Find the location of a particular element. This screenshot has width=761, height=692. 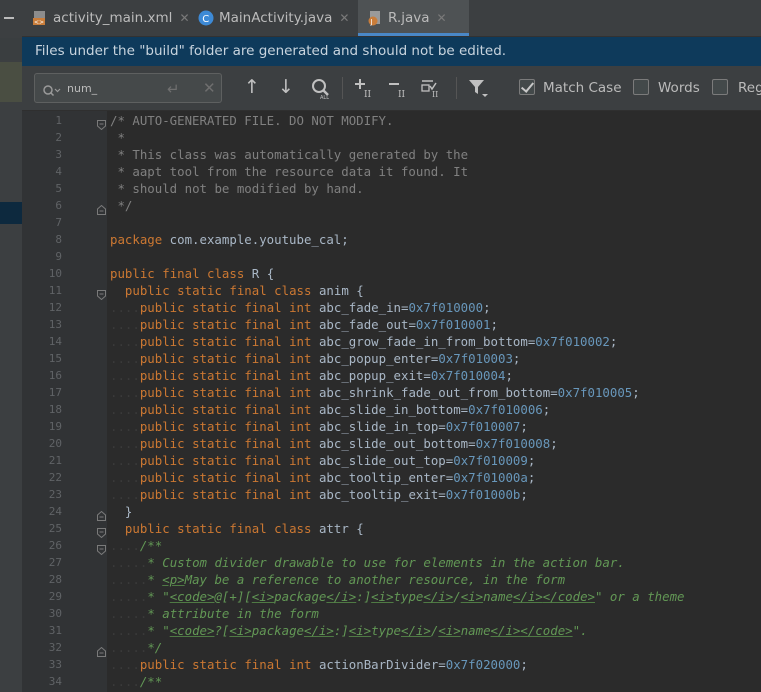

code-line: 6 */ is located at coordinates (391, 206).